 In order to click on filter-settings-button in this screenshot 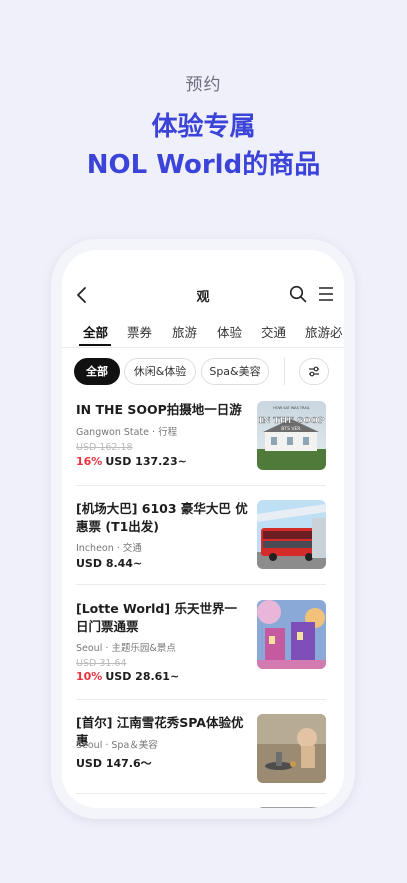, I will do `click(314, 371)`.